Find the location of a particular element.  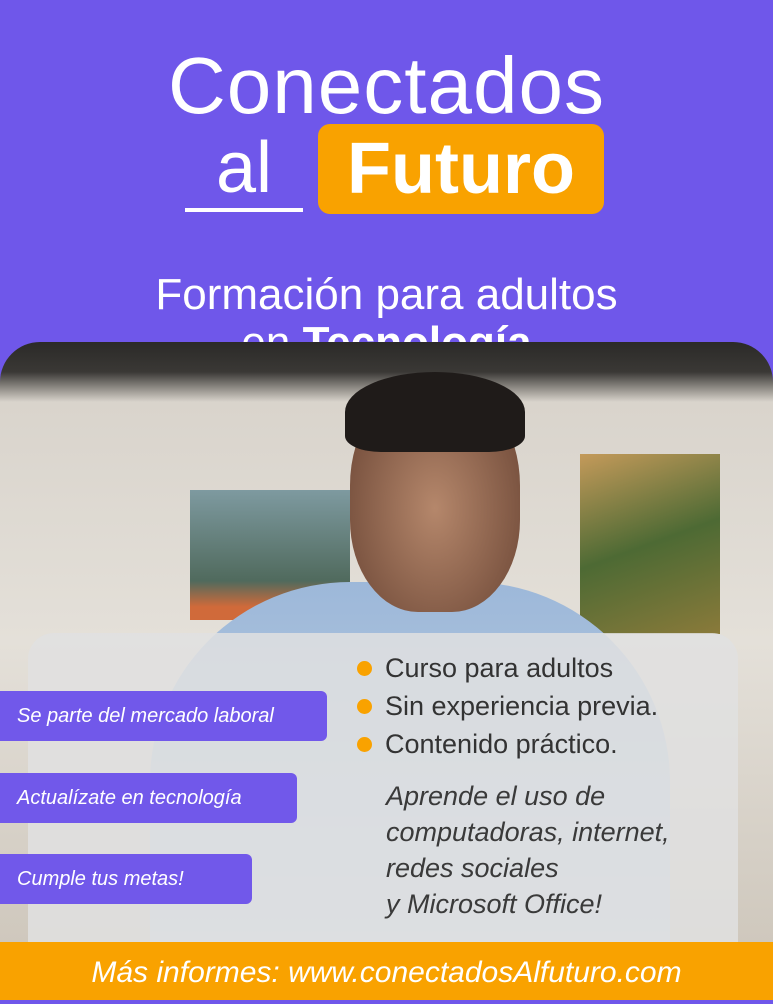

bullet-text: Contenido práctico. is located at coordinates (501, 744).